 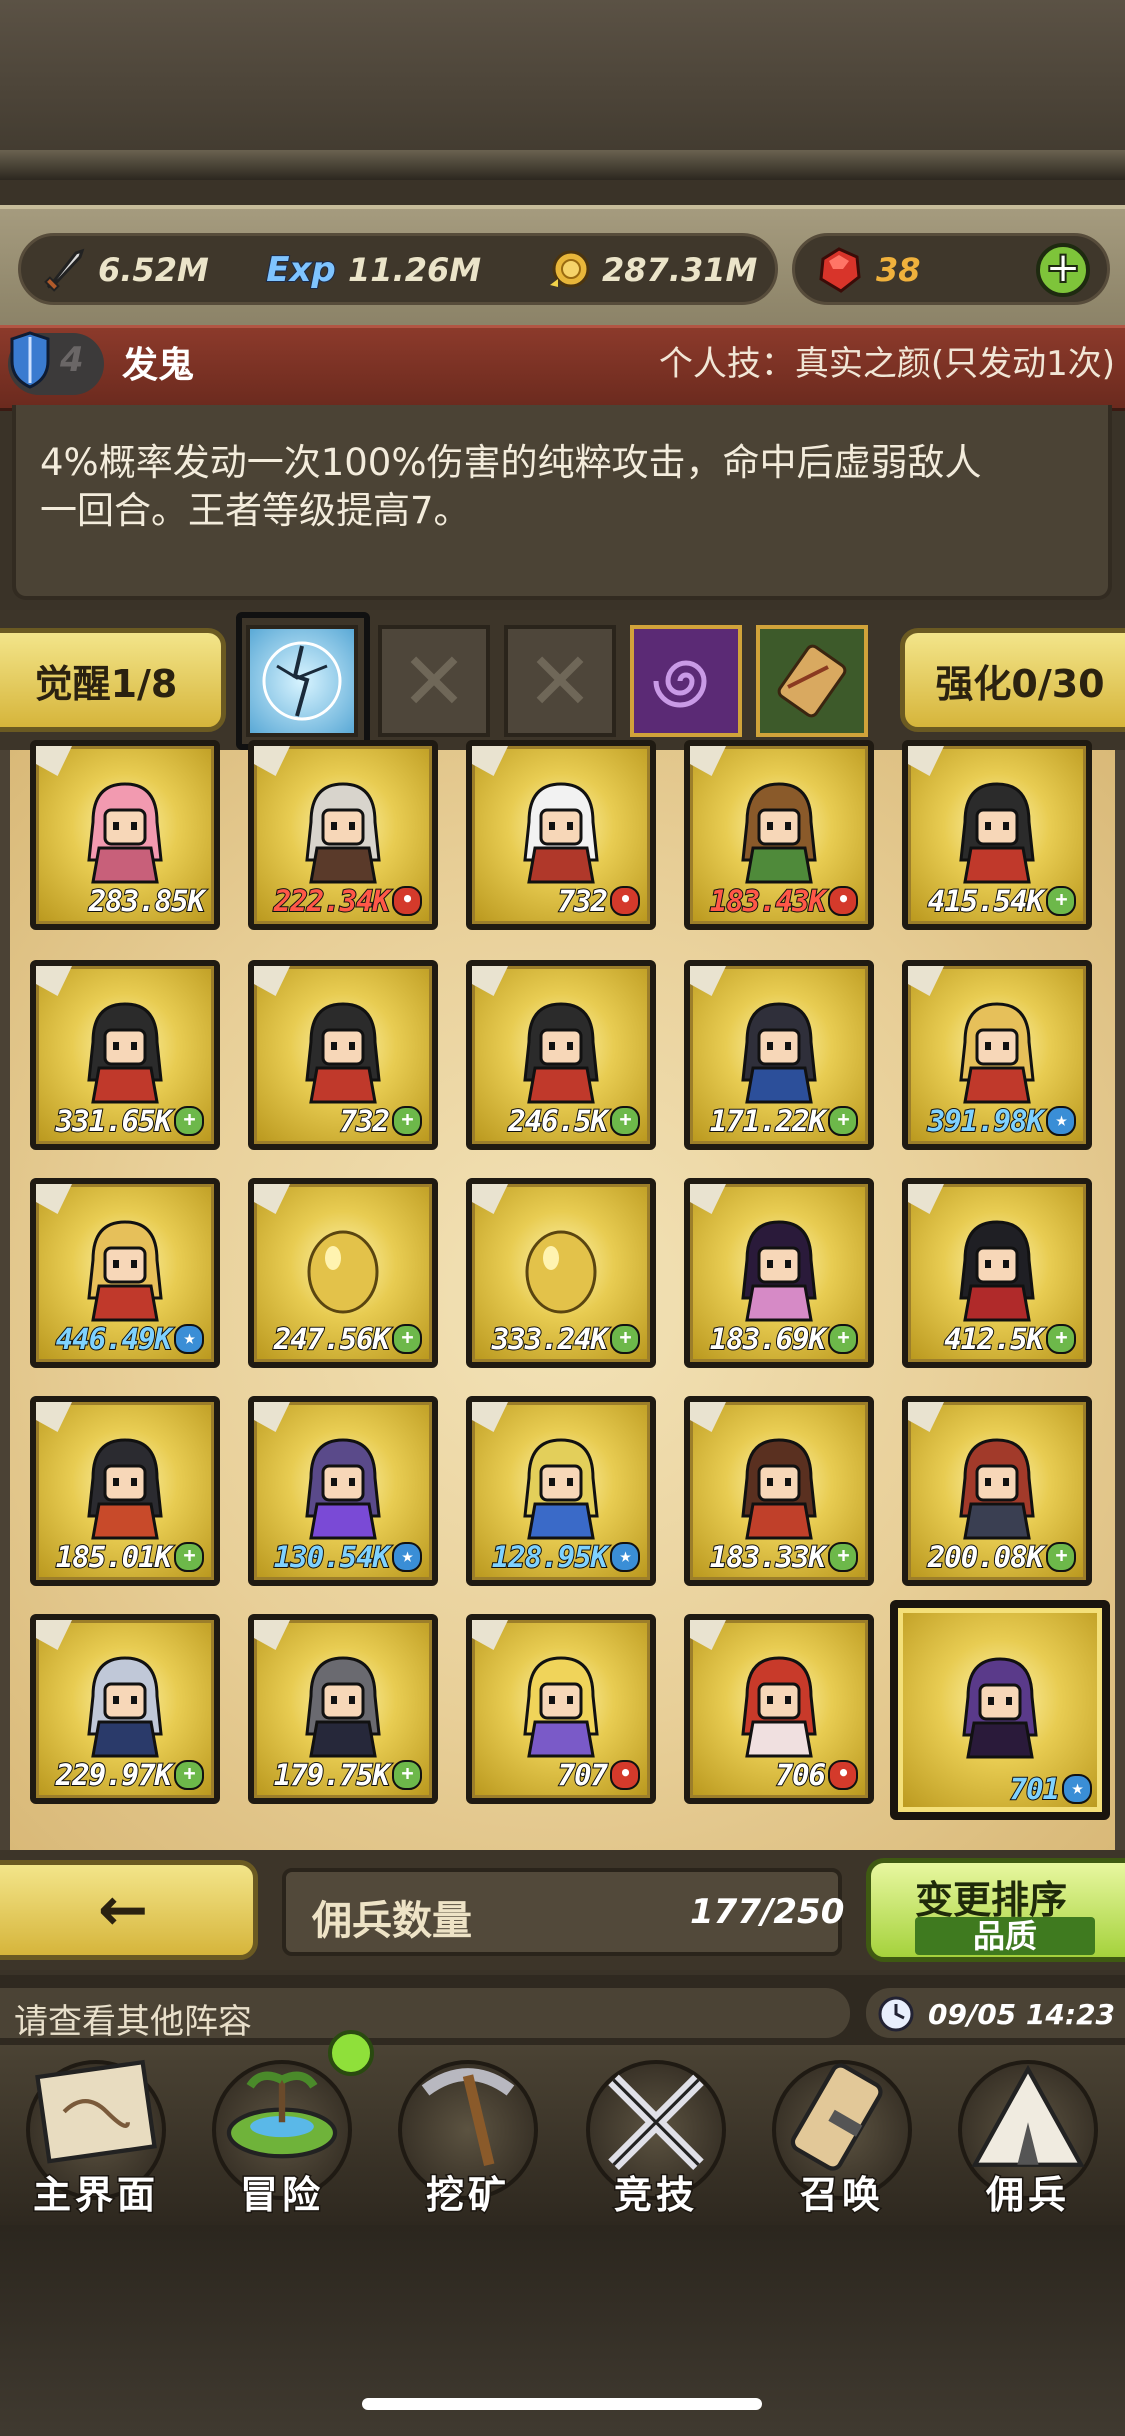 I want to click on mercenary-card: 130.54K ★, so click(x=343, y=1491).